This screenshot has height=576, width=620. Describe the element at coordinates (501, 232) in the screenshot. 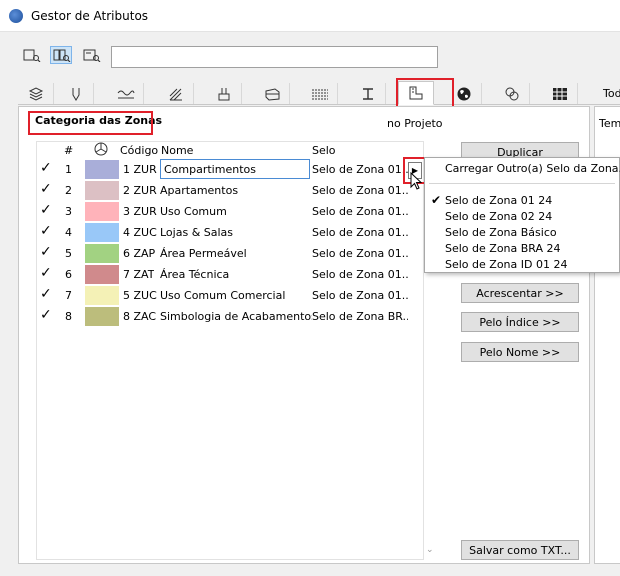

I see `menu-item-stamp: Selo de Zona Básico` at that location.